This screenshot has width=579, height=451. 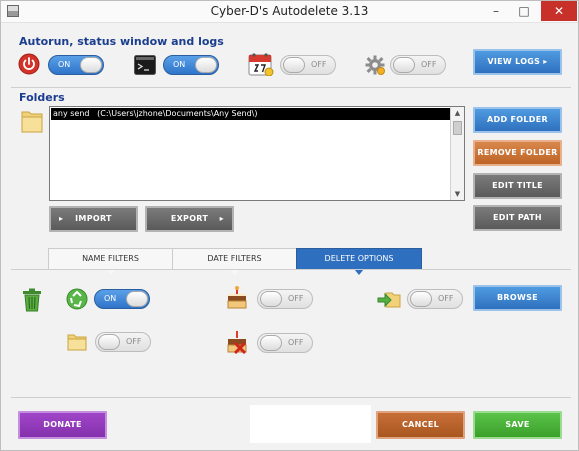 I want to click on view-logs-button: VIEW LOGS ▸, so click(x=517, y=62).